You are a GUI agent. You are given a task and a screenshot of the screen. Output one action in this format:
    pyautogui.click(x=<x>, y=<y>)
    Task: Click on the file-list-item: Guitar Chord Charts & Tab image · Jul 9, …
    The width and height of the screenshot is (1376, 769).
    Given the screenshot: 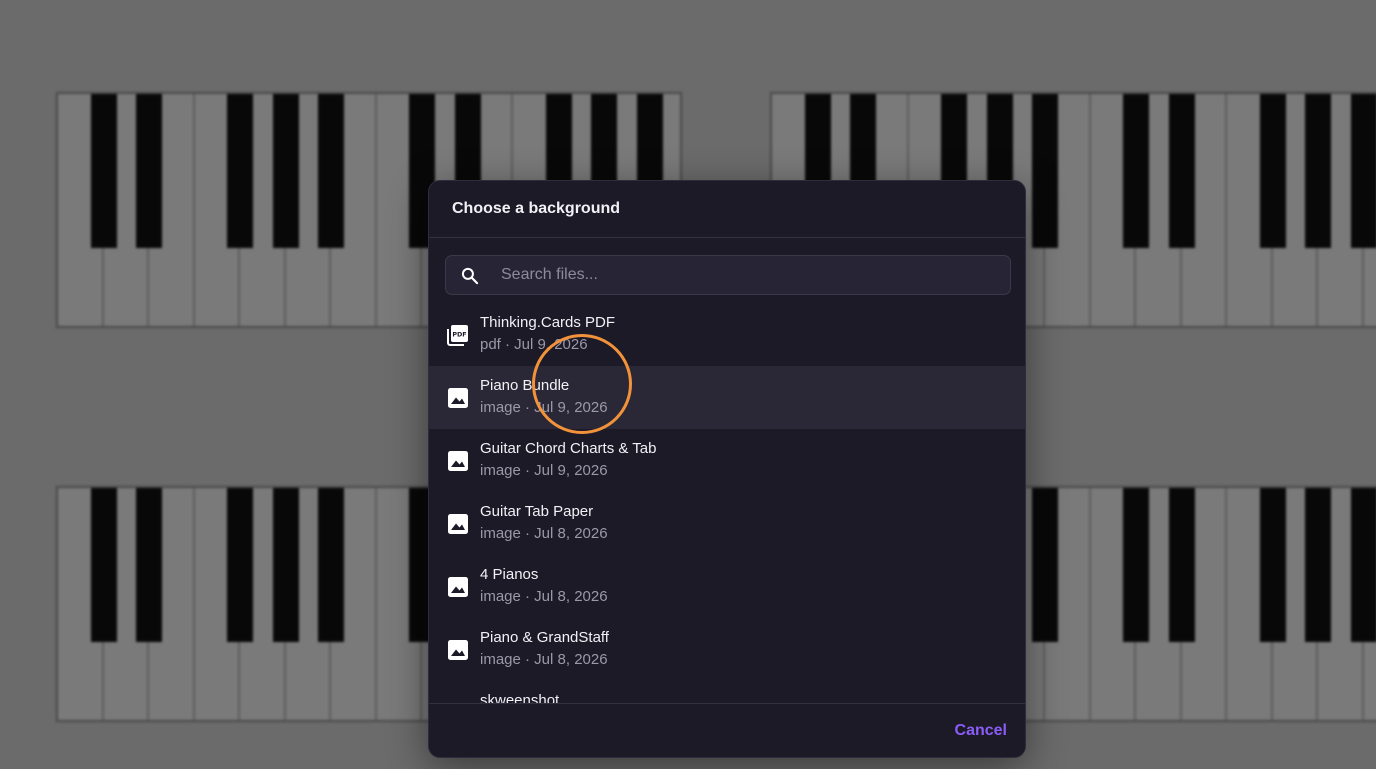 What is the action you would take?
    pyautogui.click(x=727, y=460)
    